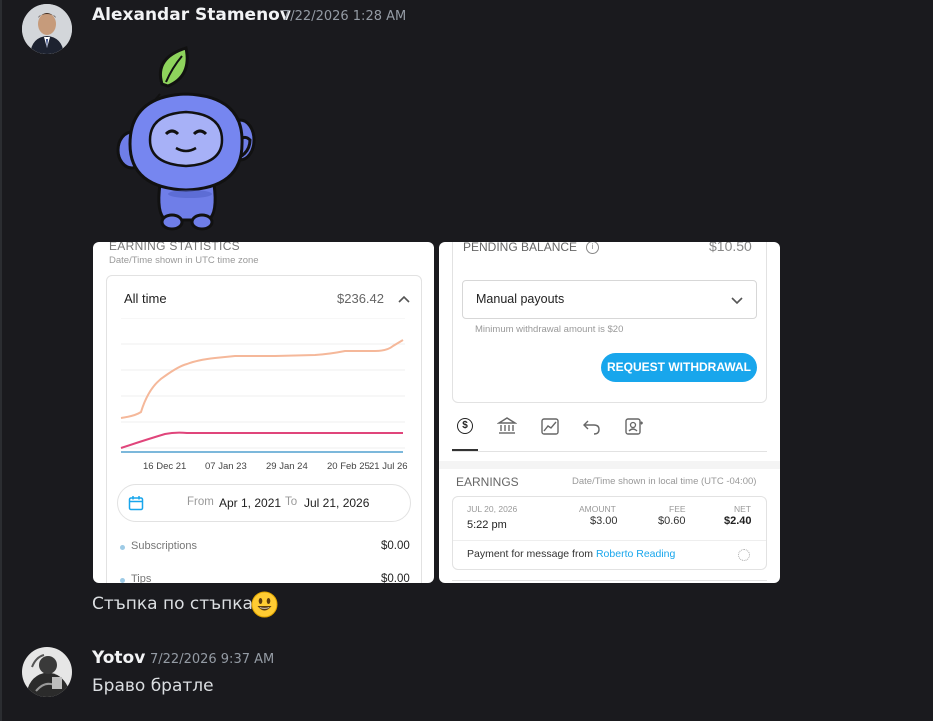 This screenshot has height=721, width=933. I want to click on series-line-messages, so click(261, 440).